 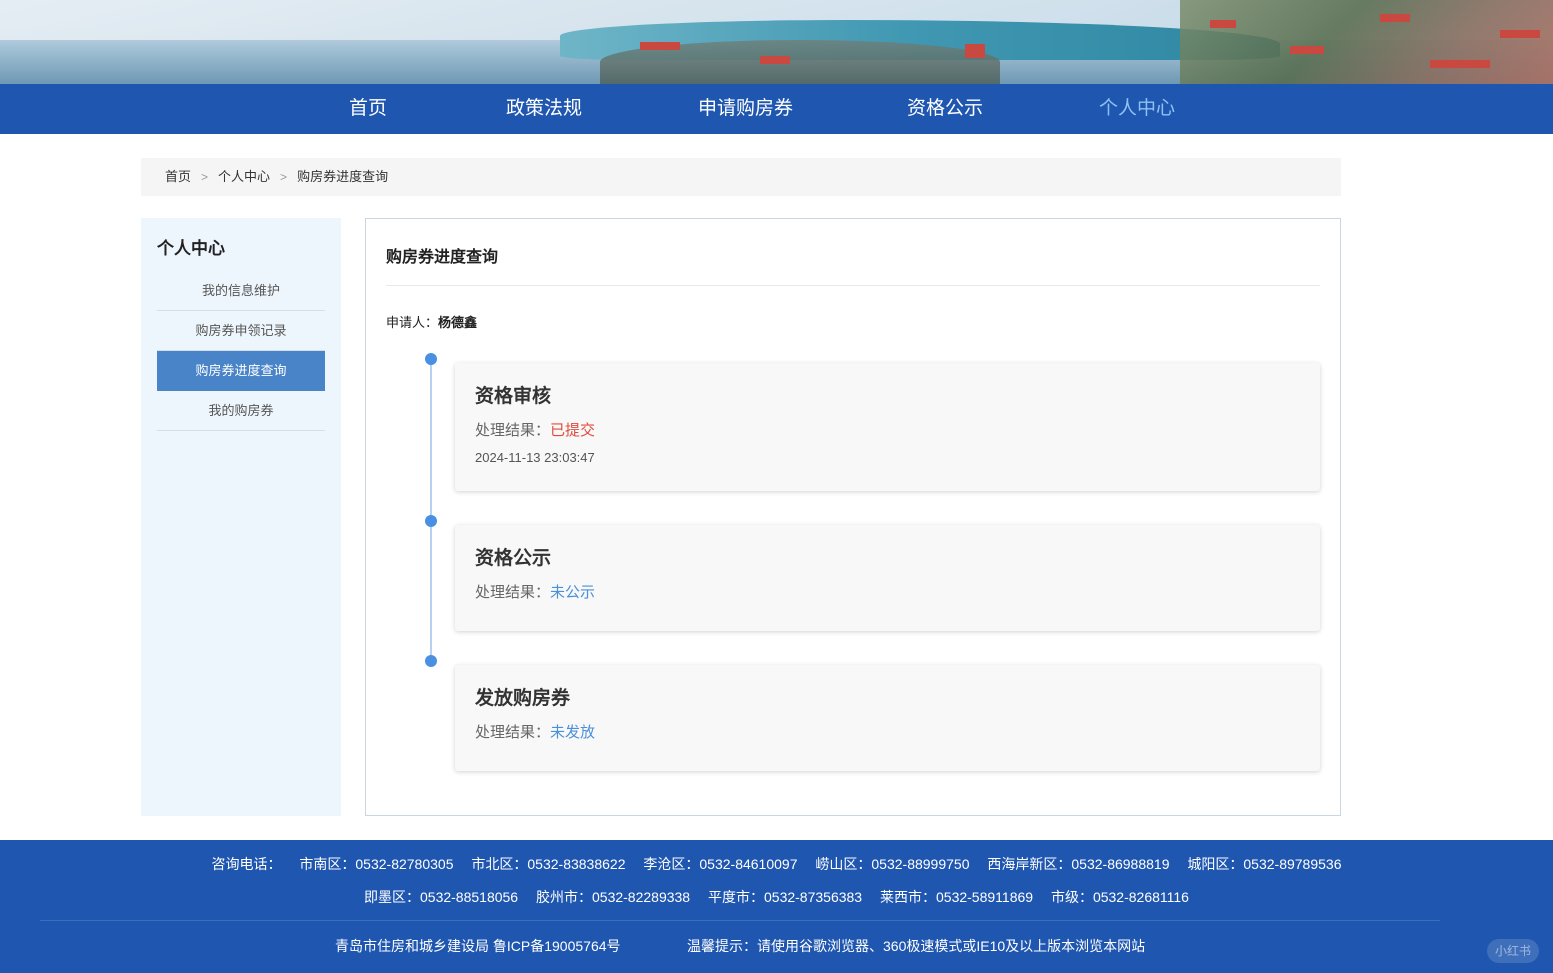 What do you see at coordinates (1264, 864) in the screenshot?
I see `footer-phone: 城阳区：0532-89789536` at bounding box center [1264, 864].